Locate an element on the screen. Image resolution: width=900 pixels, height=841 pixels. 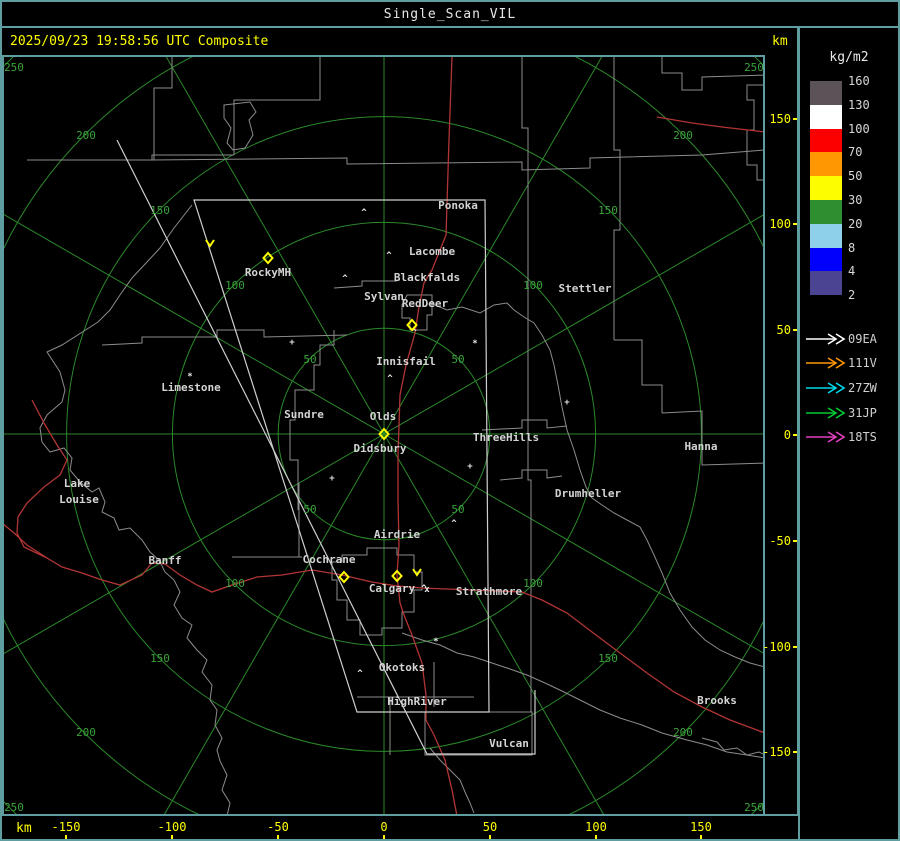
right-axis-tick-label: 0 is located at coordinates (787, 435).